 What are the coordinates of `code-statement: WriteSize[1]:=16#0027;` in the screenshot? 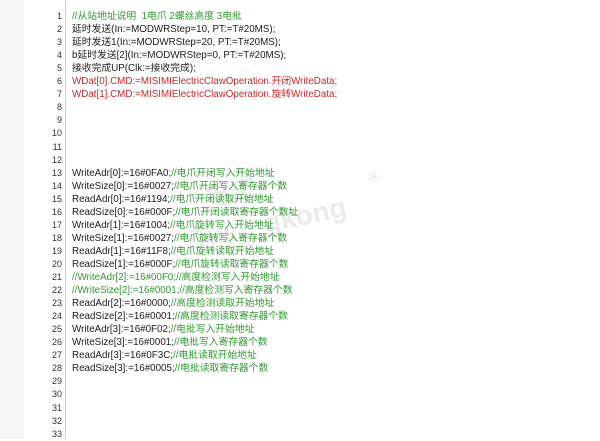 It's located at (123, 238).